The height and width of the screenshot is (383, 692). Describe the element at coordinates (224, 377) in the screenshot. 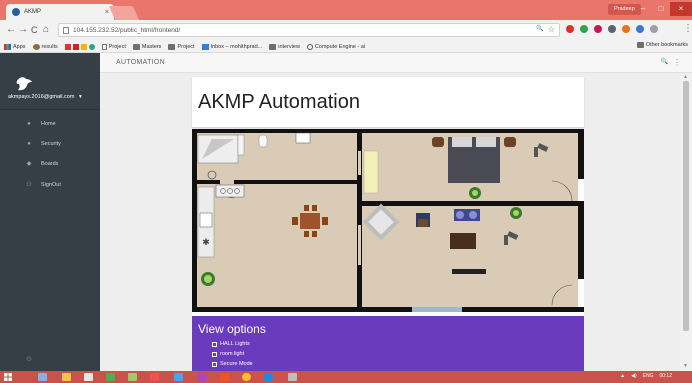

I see `taskbar-powerpoint-icon` at that location.